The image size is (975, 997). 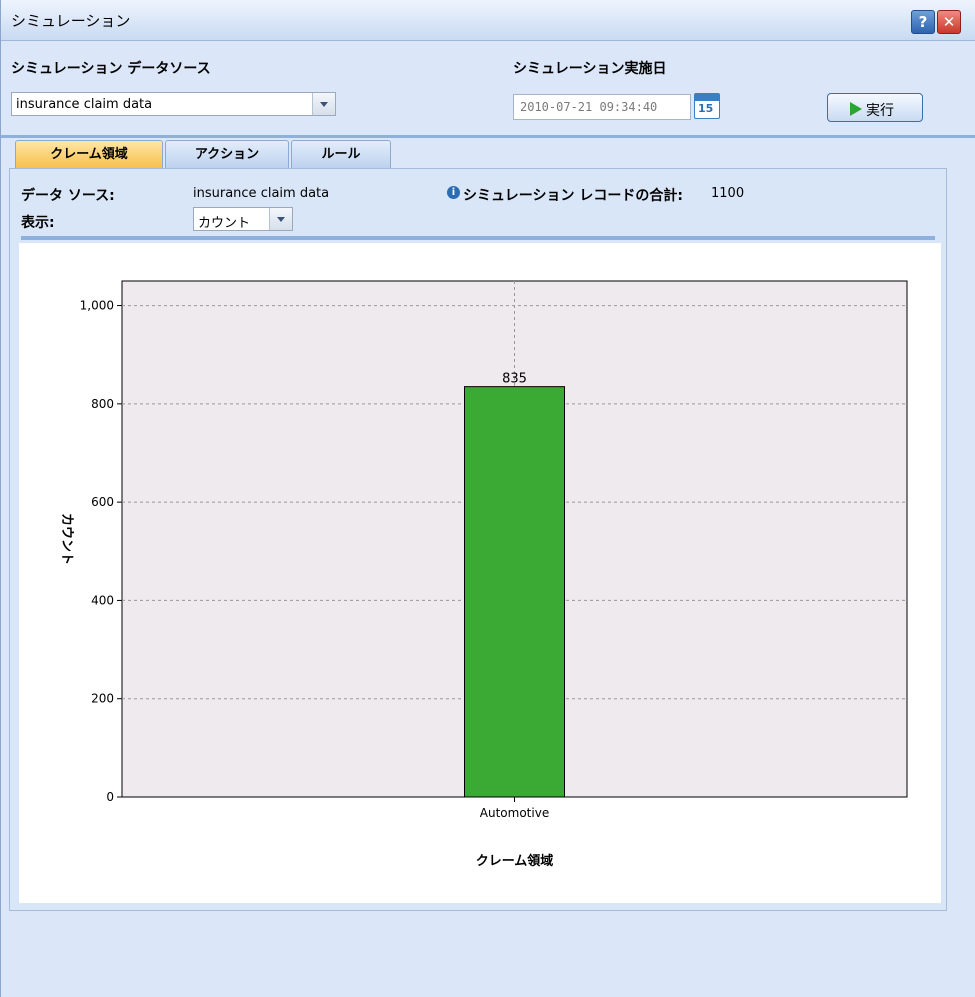 What do you see at coordinates (89, 154) in the screenshot?
I see `tab-claim-area: クレーム領域` at bounding box center [89, 154].